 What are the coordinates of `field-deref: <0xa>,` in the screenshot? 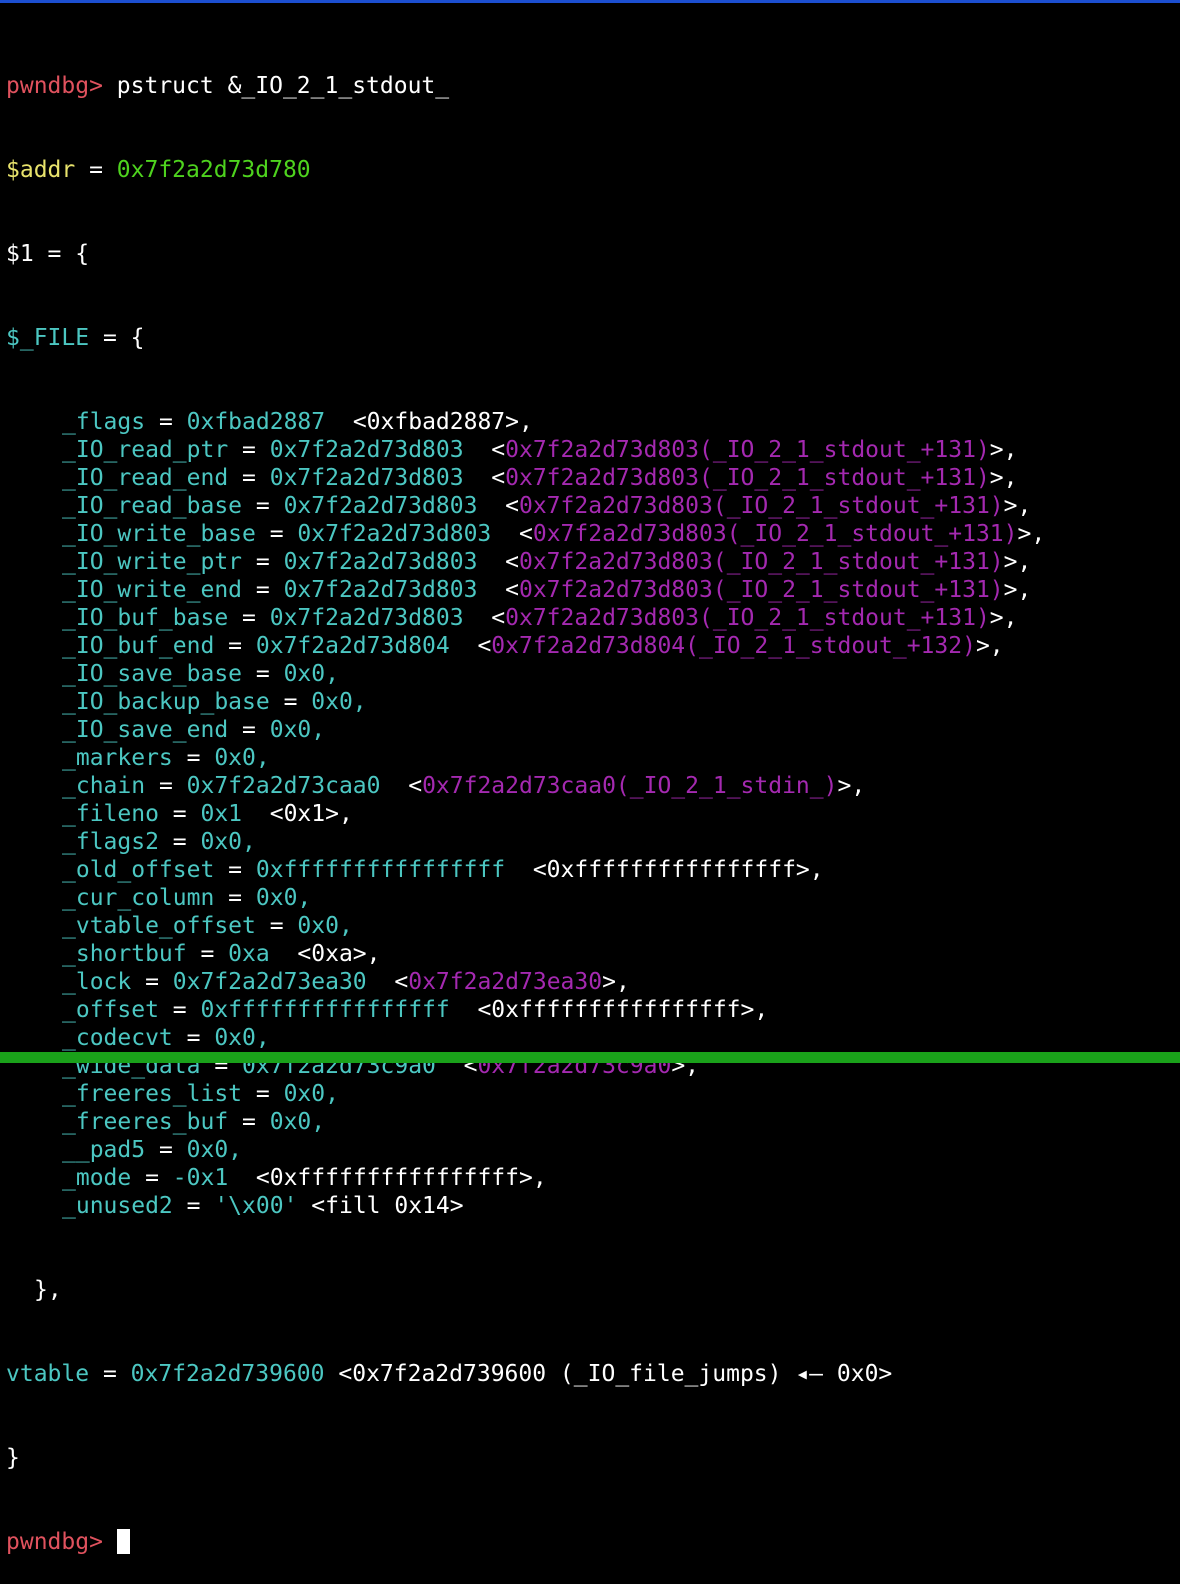 It's located at (339, 954).